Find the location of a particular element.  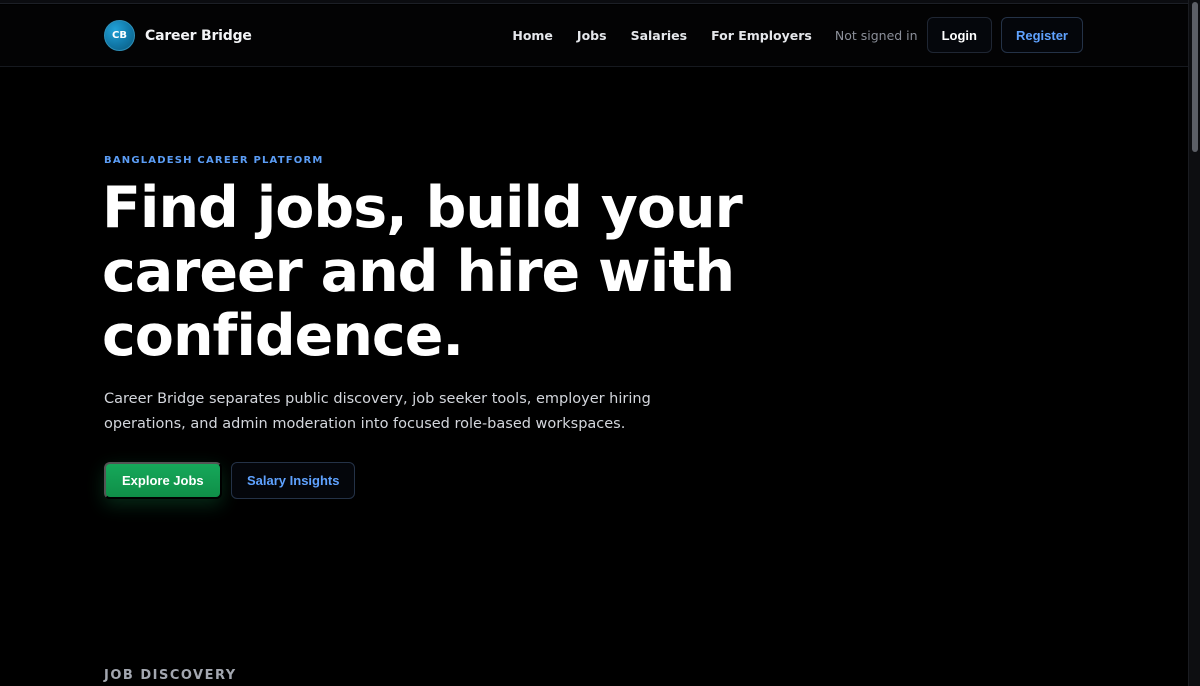

hero-eyebrow: BANGLADESH CAREER PLATFORM is located at coordinates (214, 160).